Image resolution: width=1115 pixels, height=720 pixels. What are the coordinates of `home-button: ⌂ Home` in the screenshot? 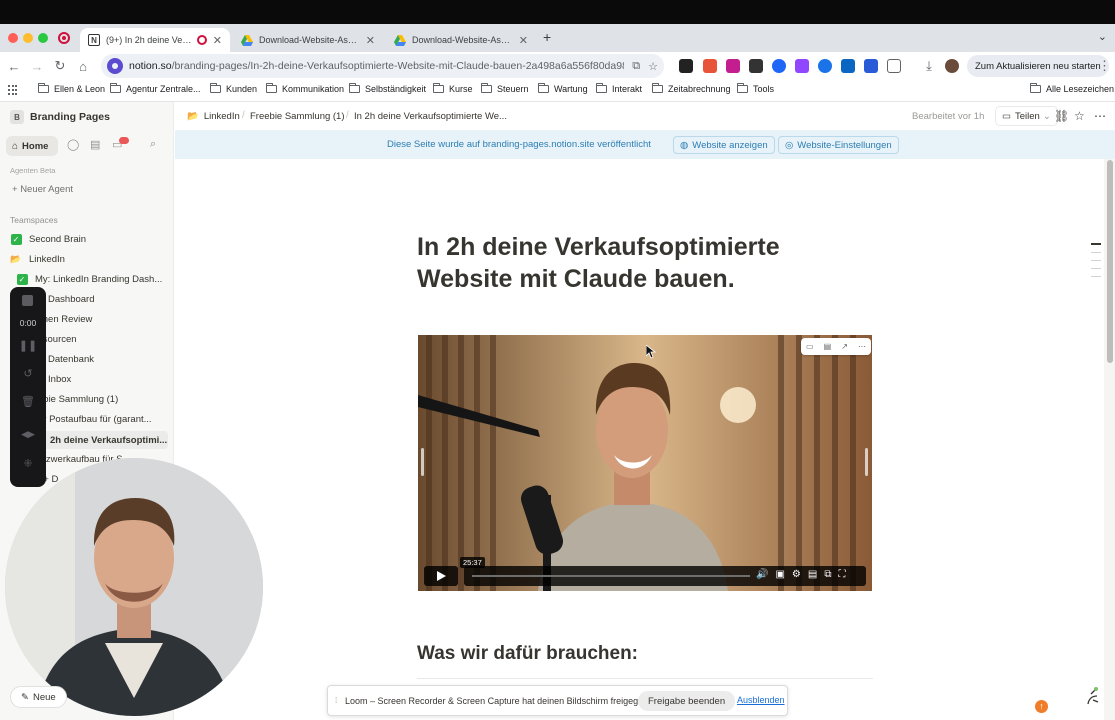 It's located at (32, 146).